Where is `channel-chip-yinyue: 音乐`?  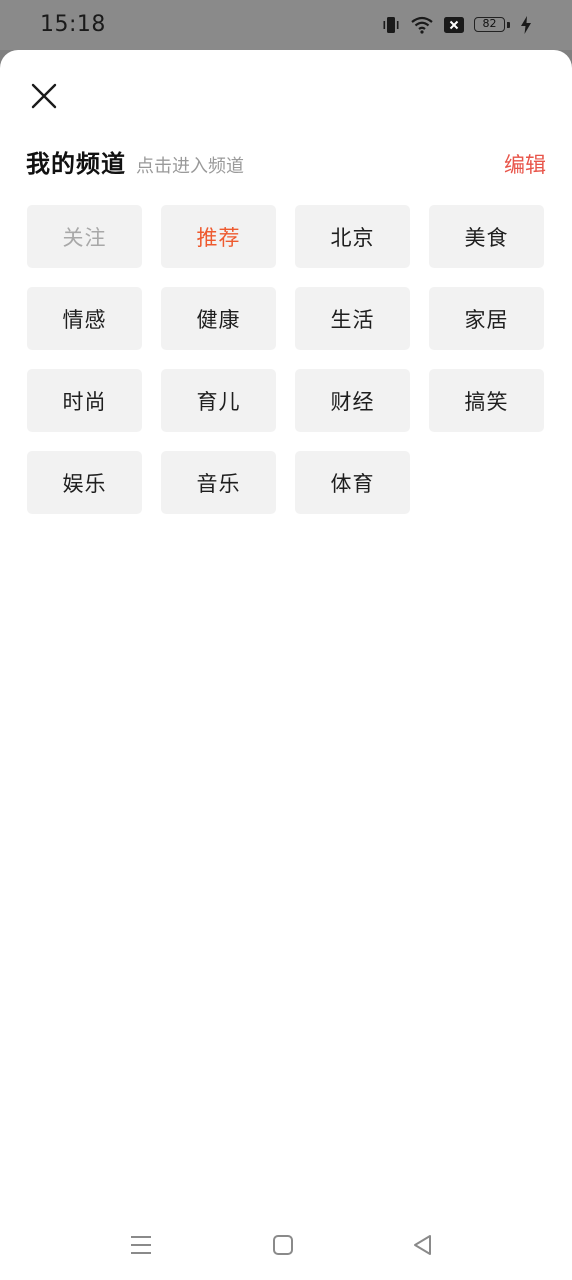 channel-chip-yinyue: 音乐 is located at coordinates (218, 482).